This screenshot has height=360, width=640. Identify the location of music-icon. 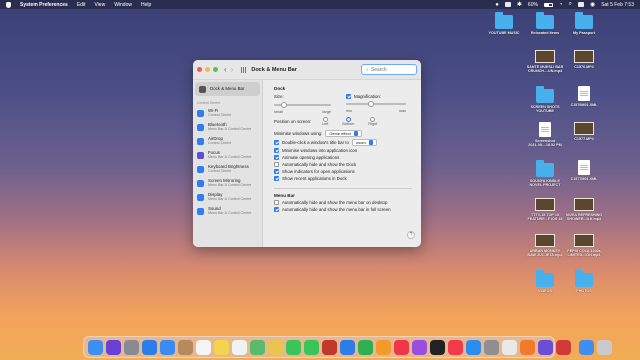
(401, 347).